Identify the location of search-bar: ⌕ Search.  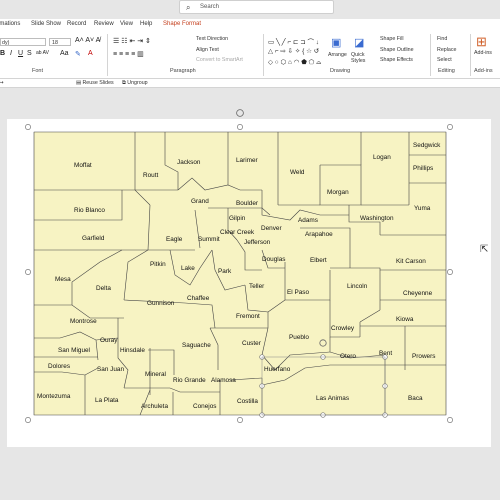
(256, 7).